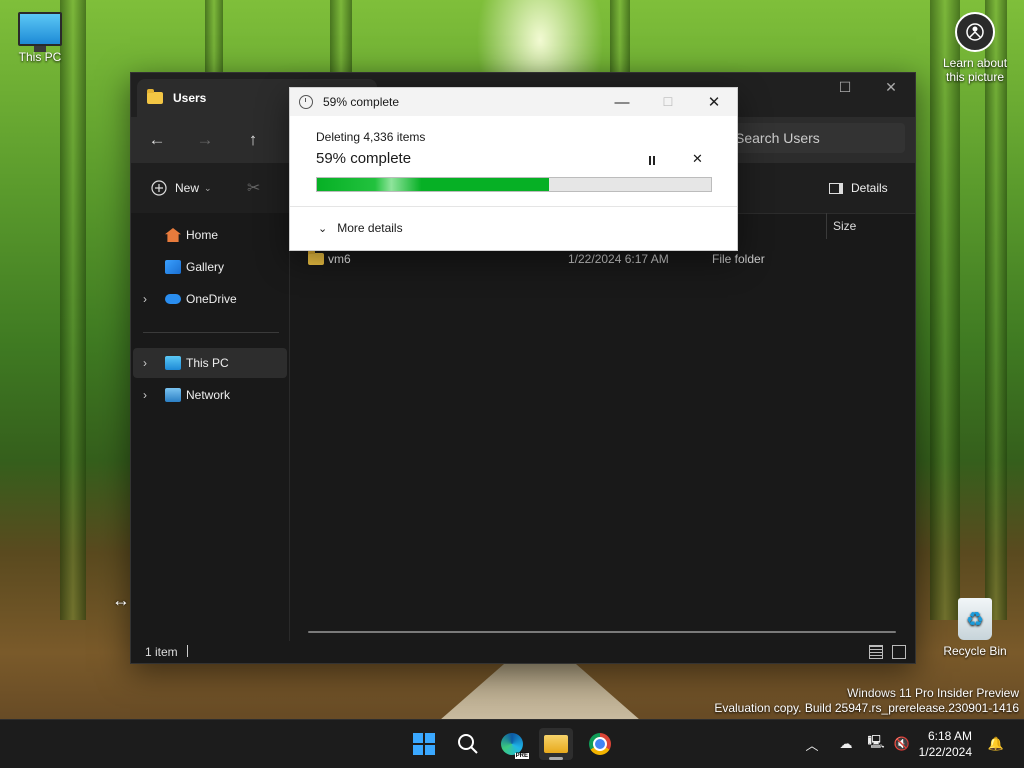  I want to click on search-icon, so click(468, 744).